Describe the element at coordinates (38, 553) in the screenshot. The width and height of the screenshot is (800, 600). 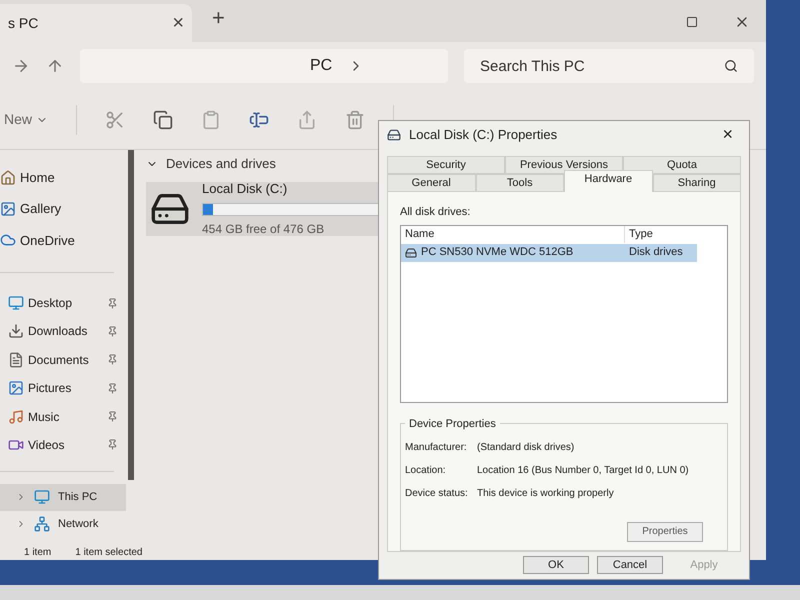
I see `status-text: 1 item` at that location.